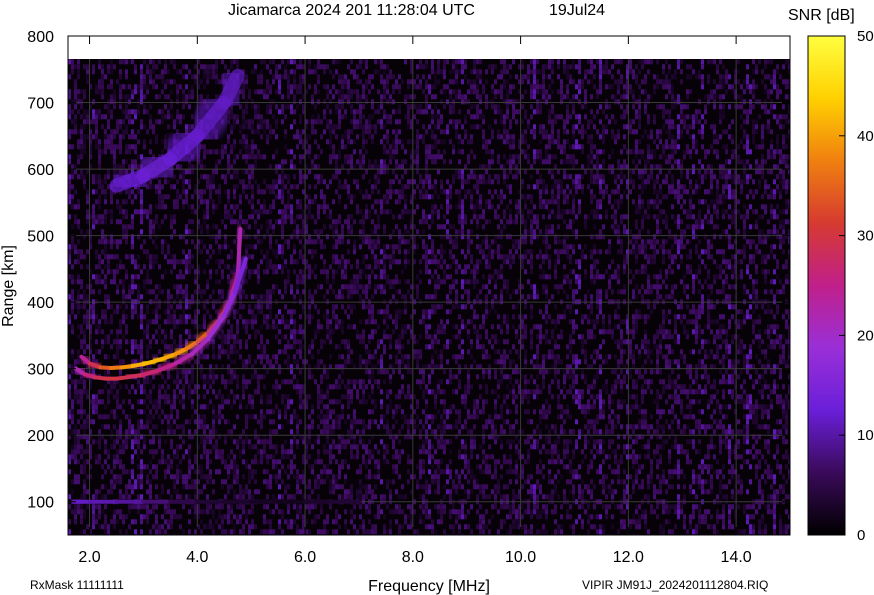  I want to click on x-tick-label: 10.0, so click(520, 557).